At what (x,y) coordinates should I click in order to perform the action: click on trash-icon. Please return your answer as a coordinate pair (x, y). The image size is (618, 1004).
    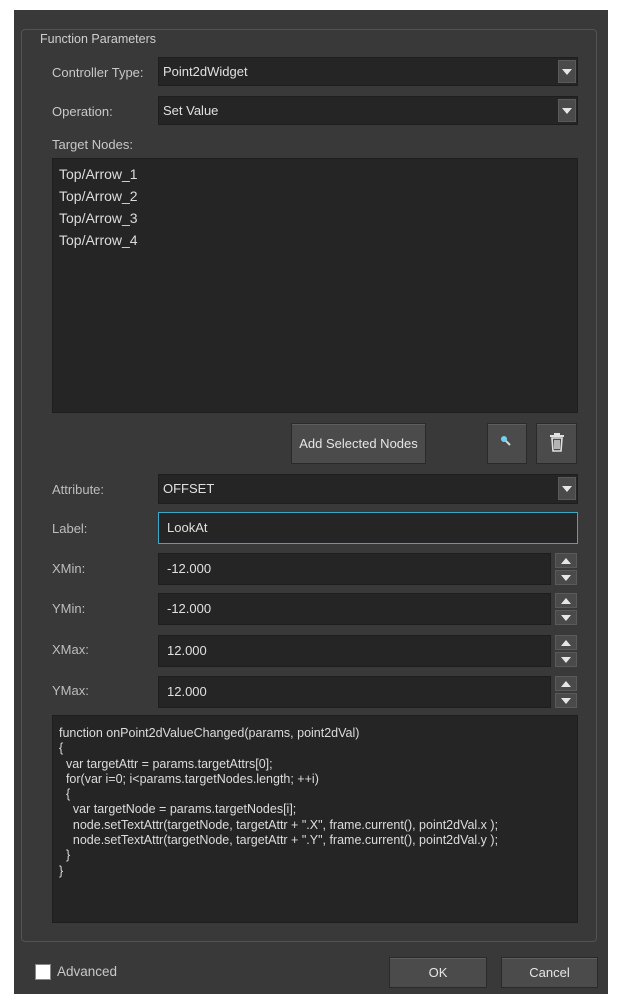
    Looking at the image, I should click on (557, 443).